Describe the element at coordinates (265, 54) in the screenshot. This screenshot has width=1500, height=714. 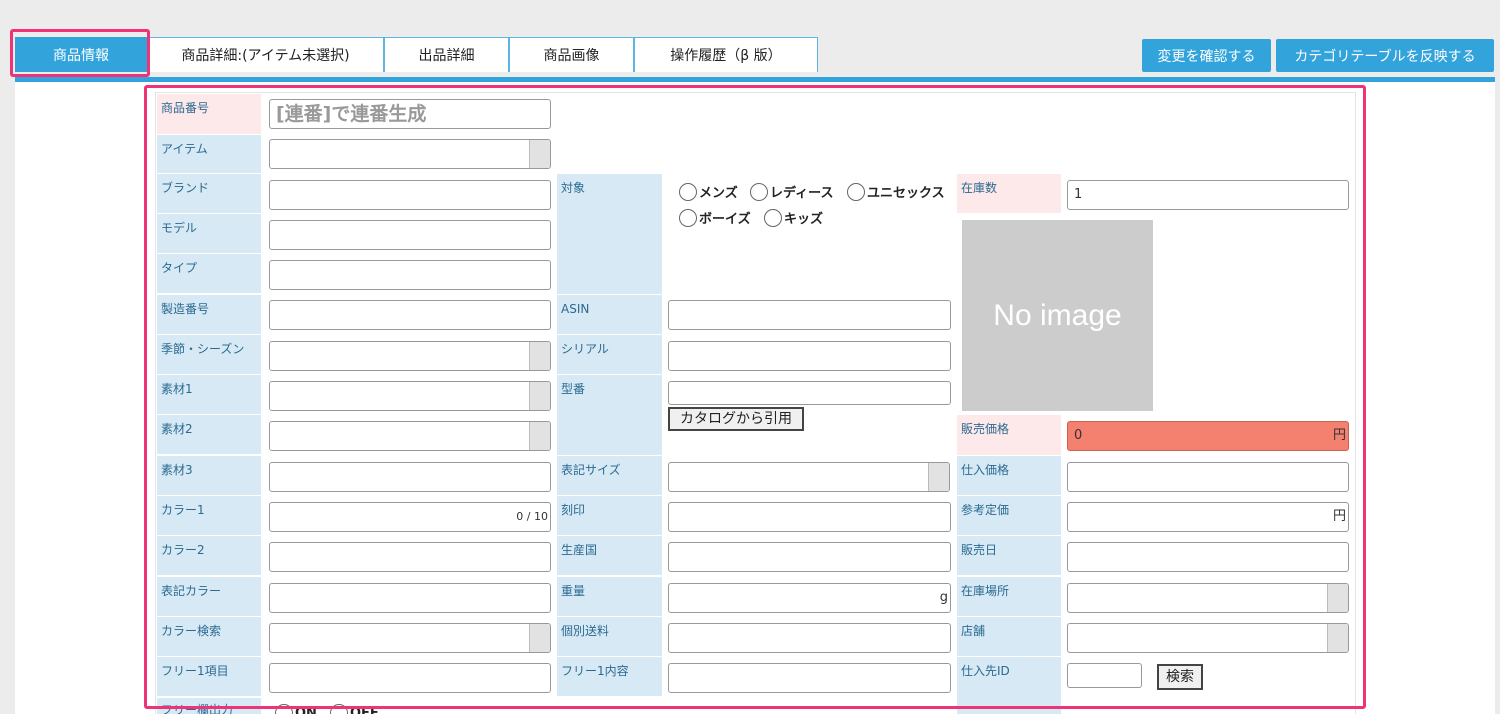
I see `tab-product-detail: 商品詳細:(アイテム未選択)` at that location.